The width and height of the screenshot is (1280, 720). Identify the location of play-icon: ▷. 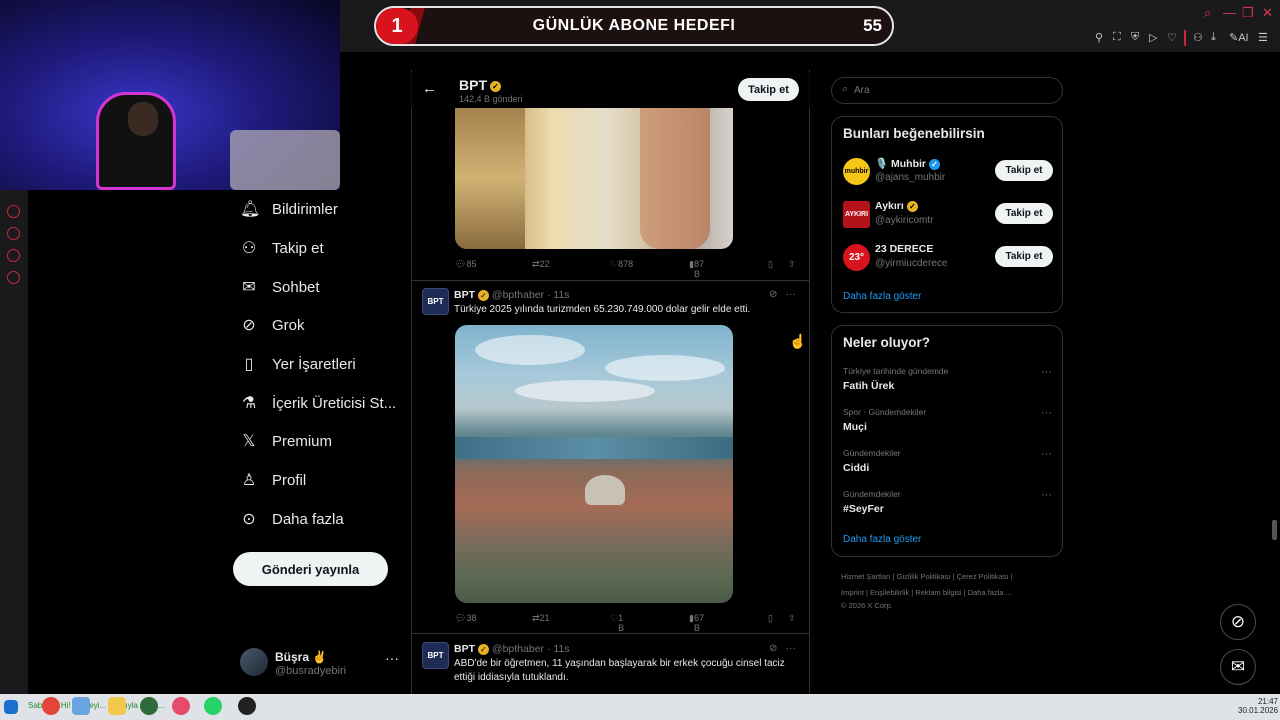
(1153, 37).